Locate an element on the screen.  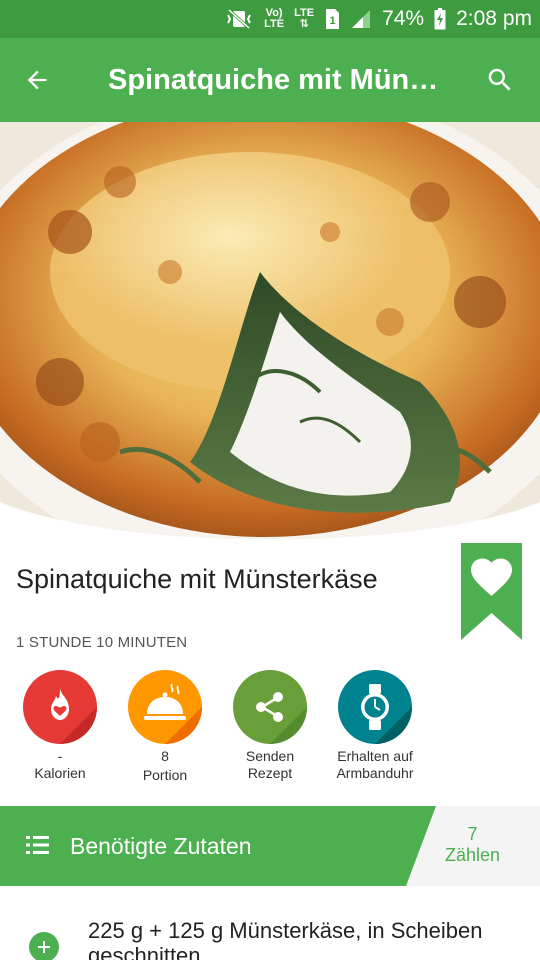
svg-text: 1 is located at coordinates (333, 21).